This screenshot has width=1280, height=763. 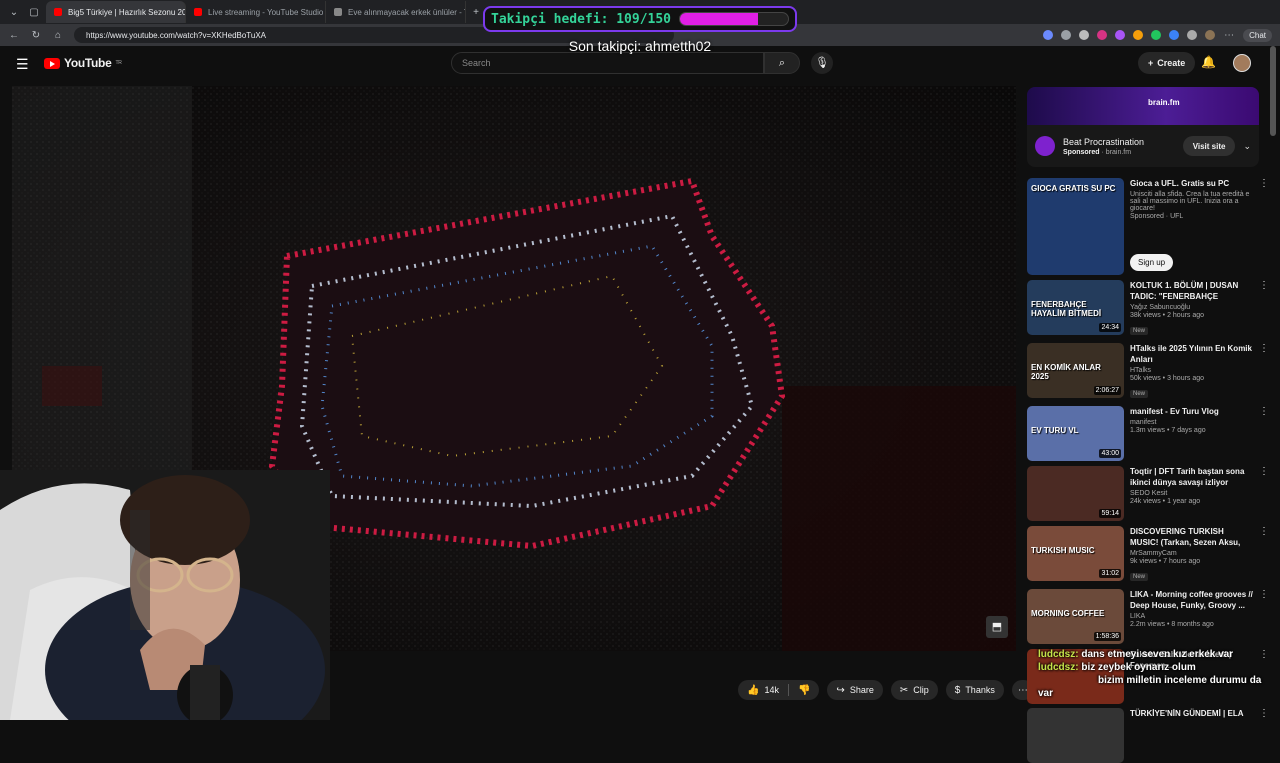 I want to click on view-stats: 24k views • 1 year ago, so click(x=1165, y=501).